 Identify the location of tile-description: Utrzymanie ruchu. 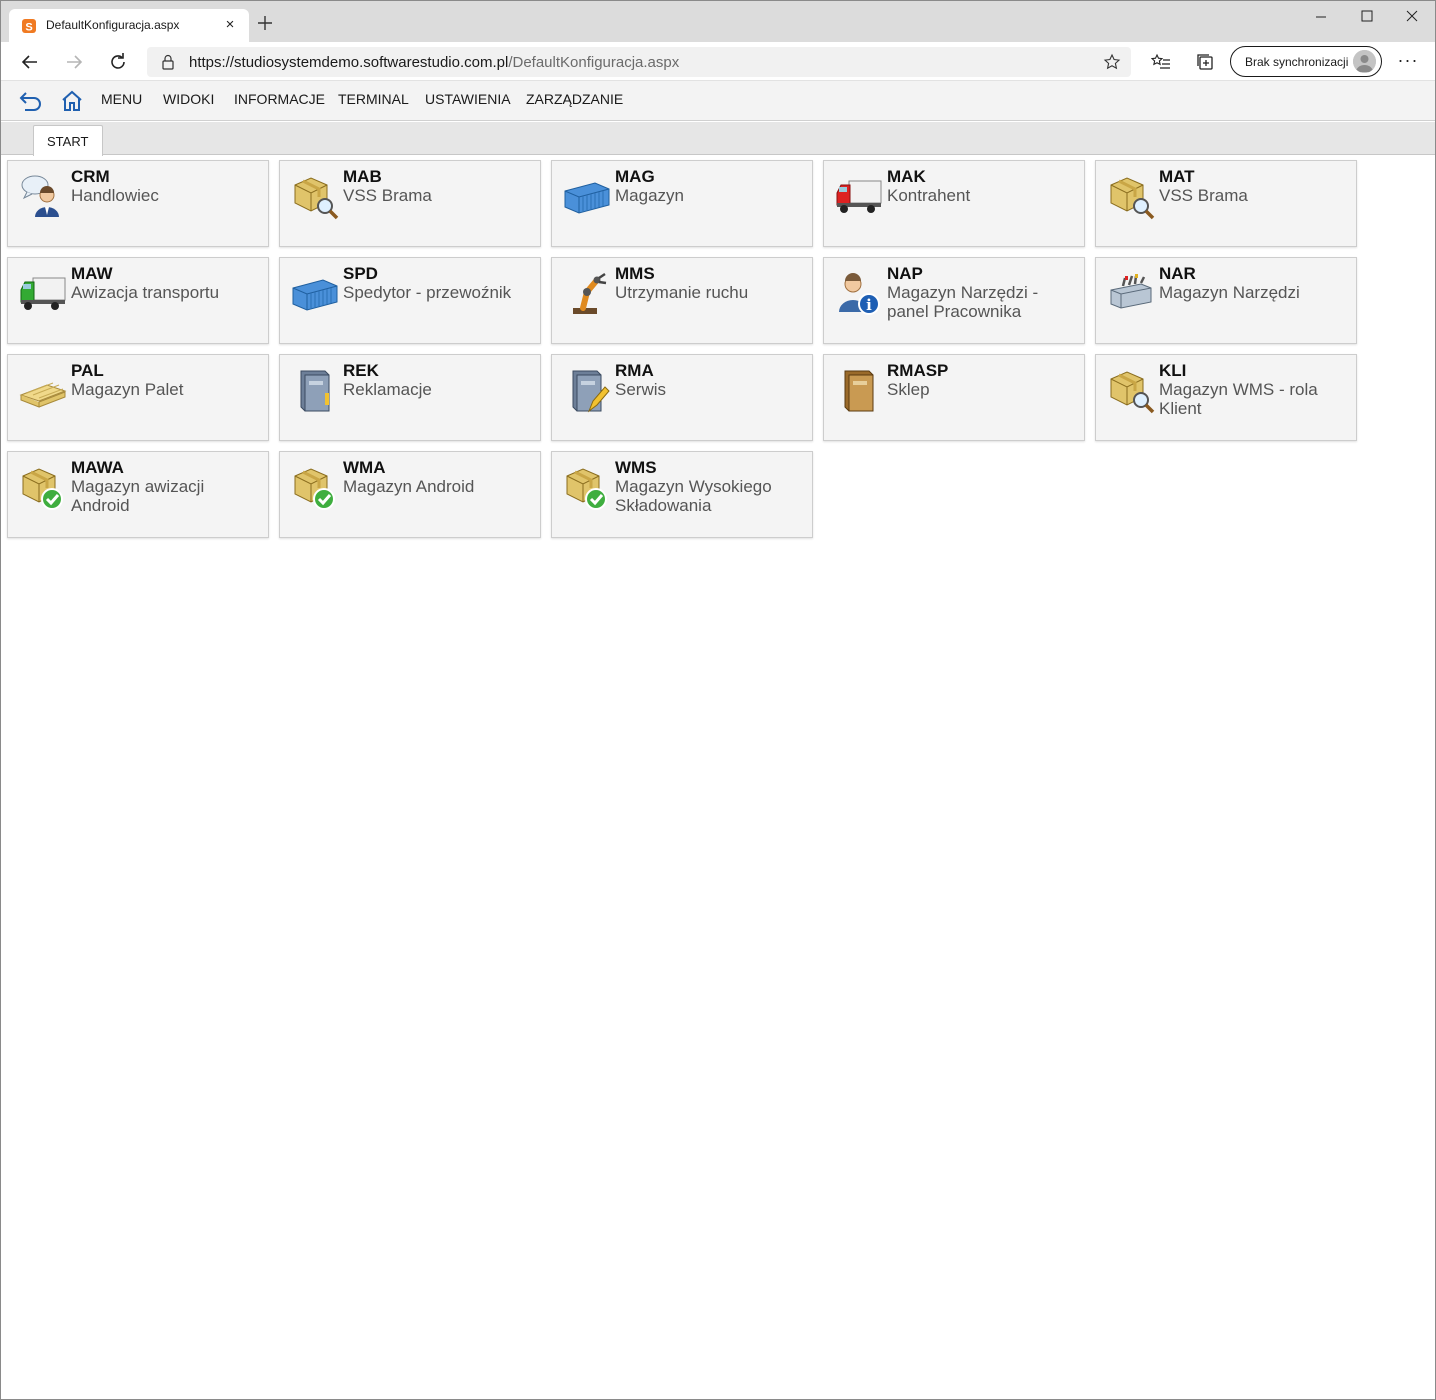
(682, 292).